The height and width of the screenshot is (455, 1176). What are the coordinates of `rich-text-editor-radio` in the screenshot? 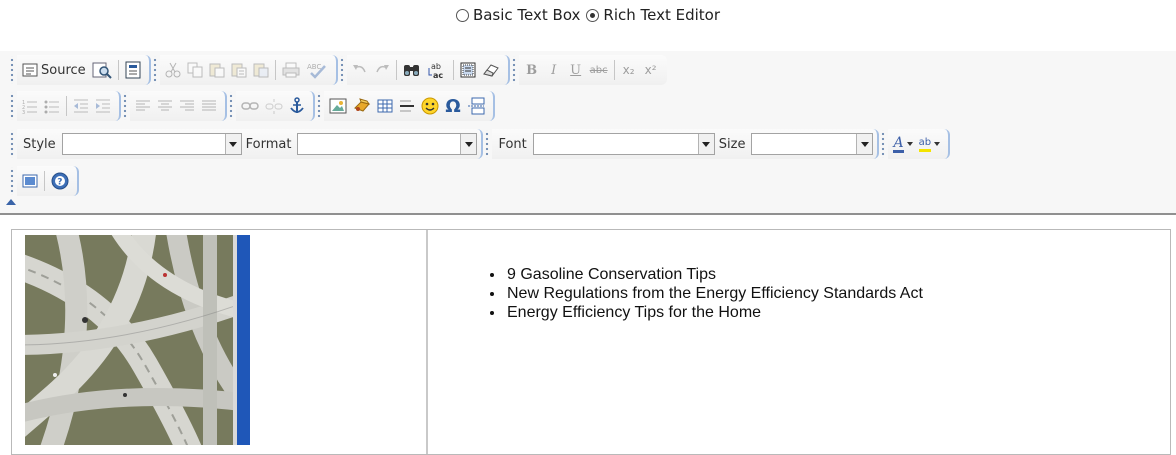 It's located at (593, 15).